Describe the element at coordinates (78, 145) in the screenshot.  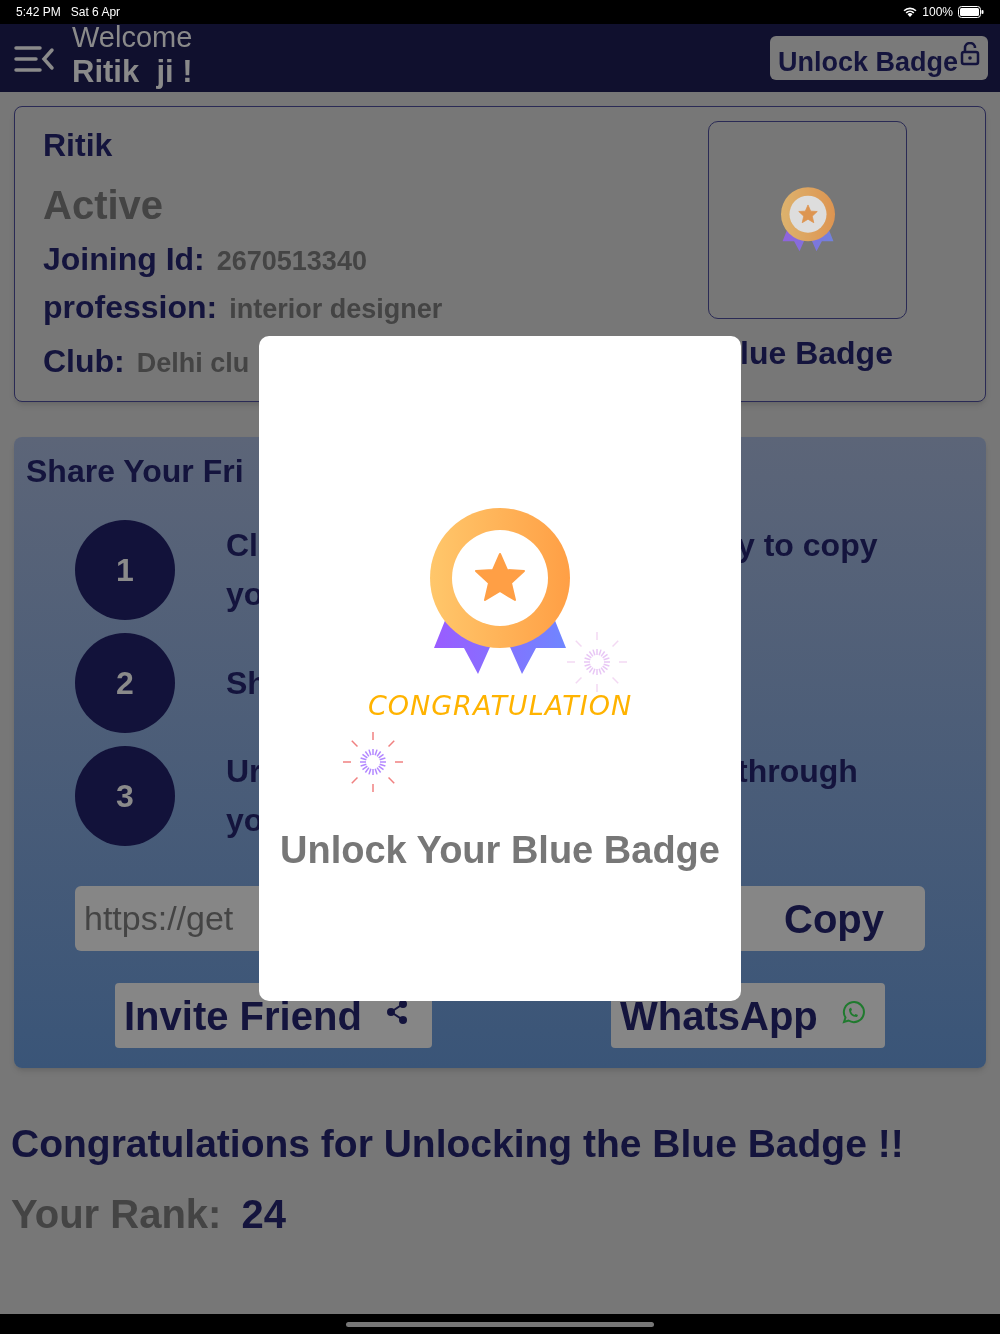
I see `user-name: Ritik` at that location.